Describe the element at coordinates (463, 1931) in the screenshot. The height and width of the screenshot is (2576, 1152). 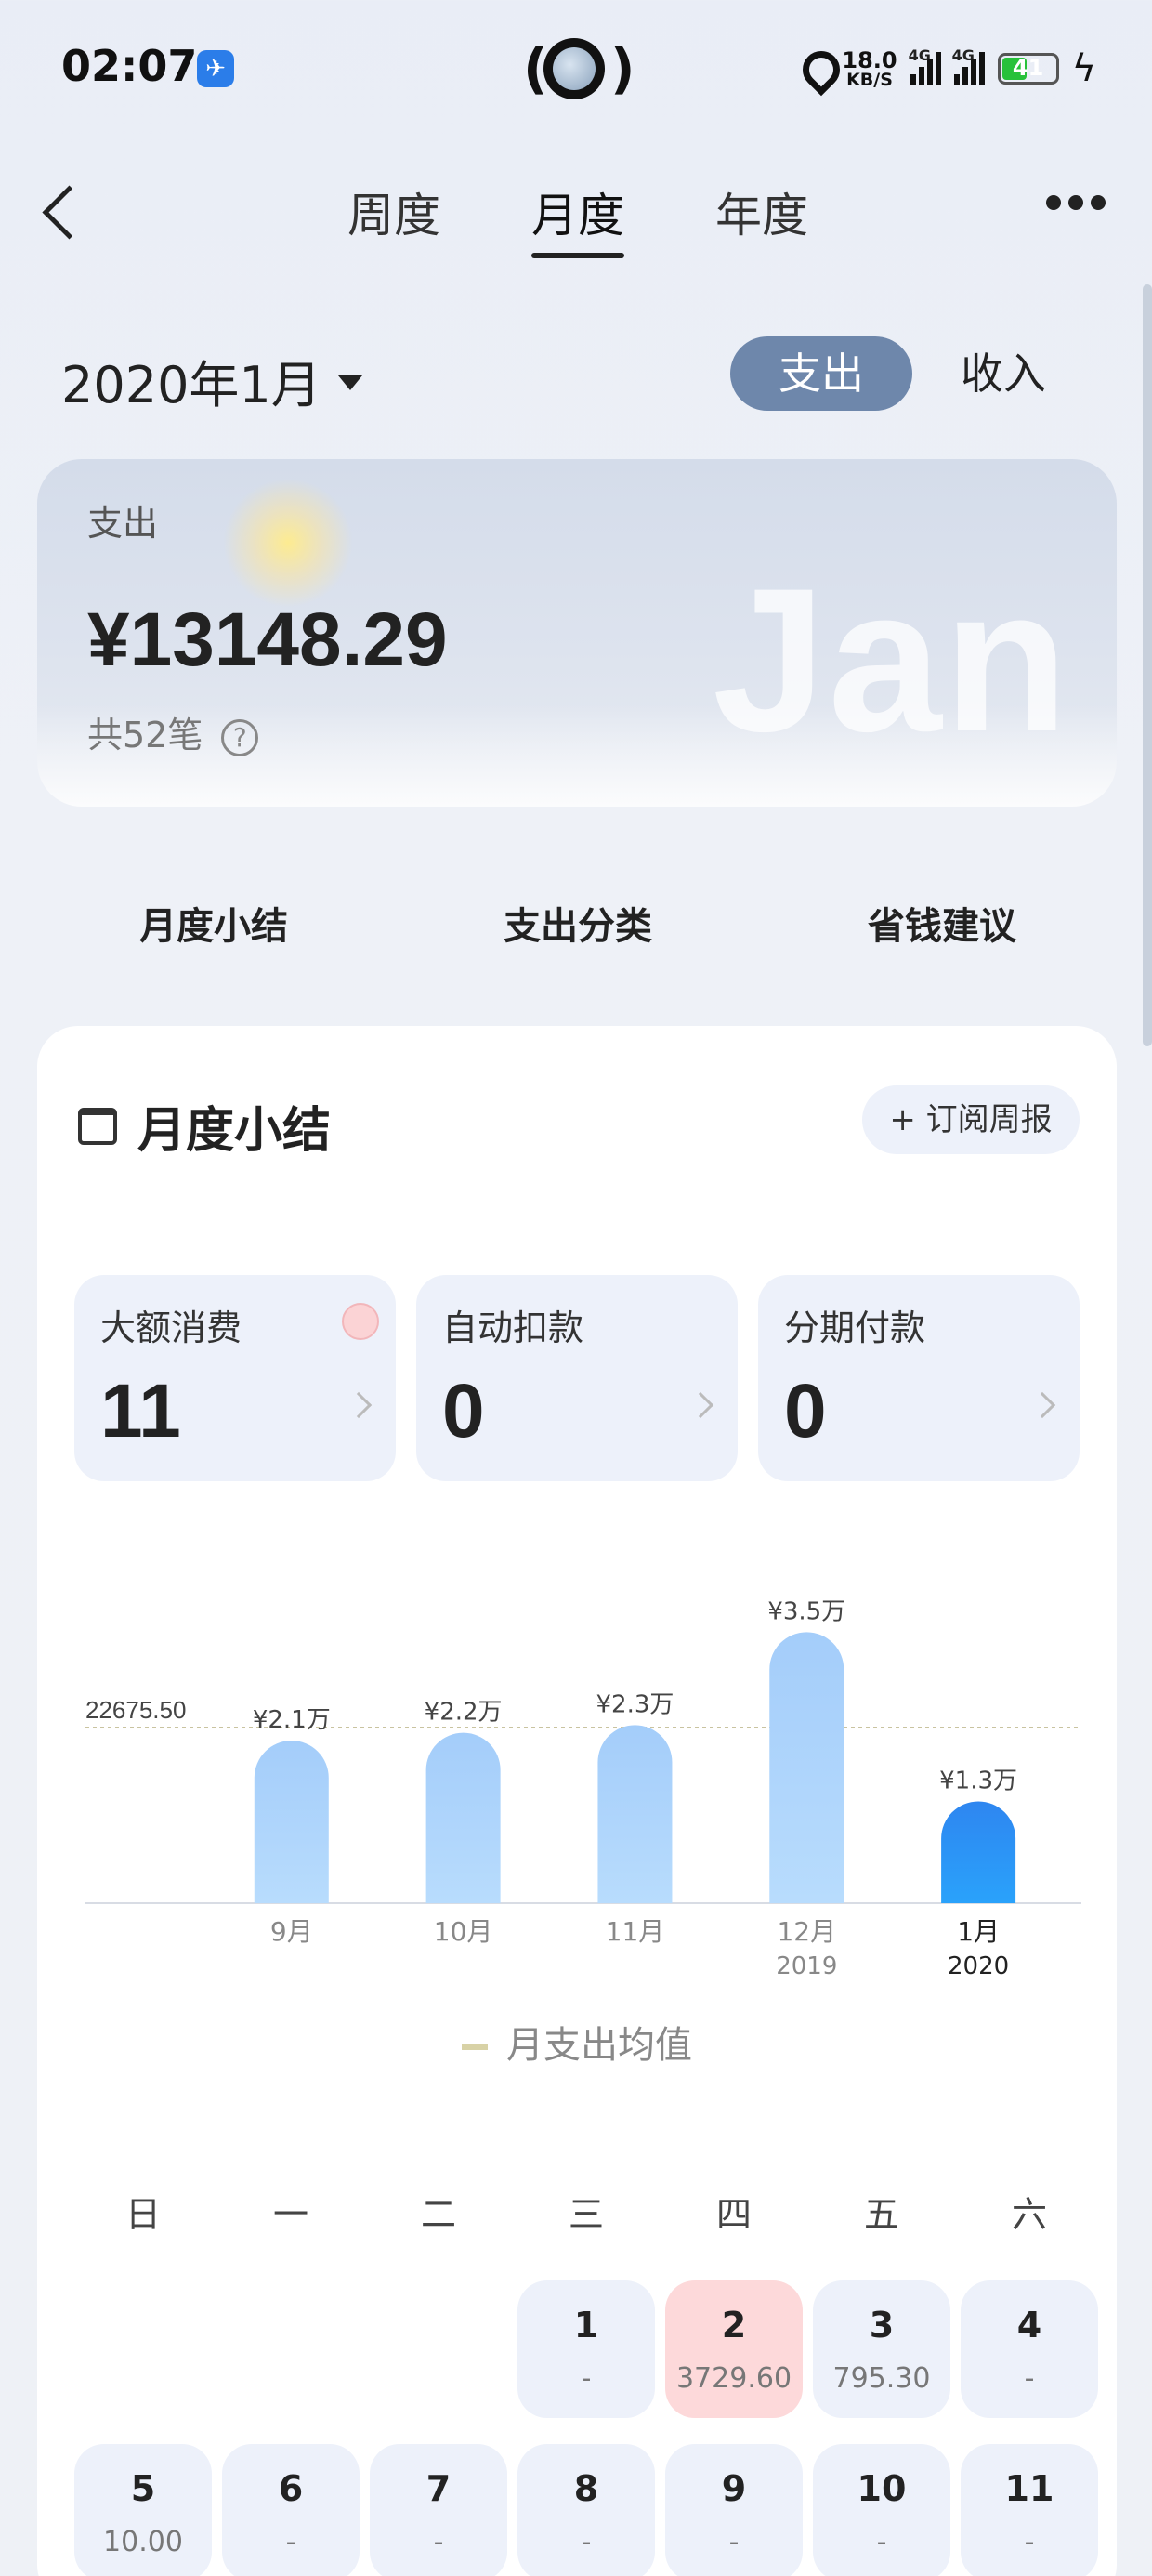
I see `x-tick-label: 10月` at that location.